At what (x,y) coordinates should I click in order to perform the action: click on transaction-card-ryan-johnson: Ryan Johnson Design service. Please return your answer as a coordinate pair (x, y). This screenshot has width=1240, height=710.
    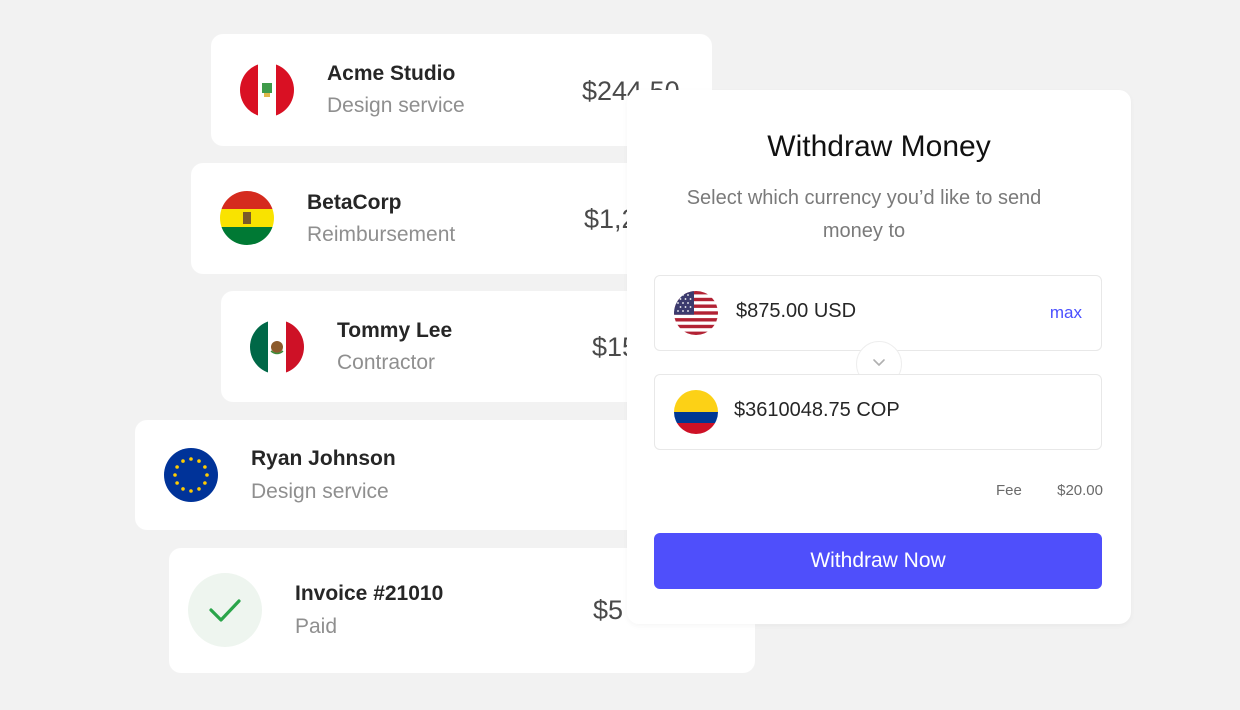
    Looking at the image, I should click on (423, 475).